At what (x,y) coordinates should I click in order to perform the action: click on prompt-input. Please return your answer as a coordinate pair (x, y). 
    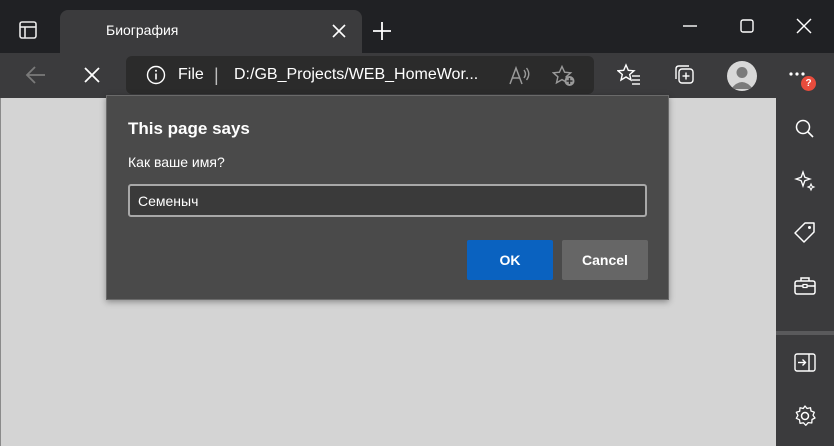
    Looking at the image, I should click on (387, 200).